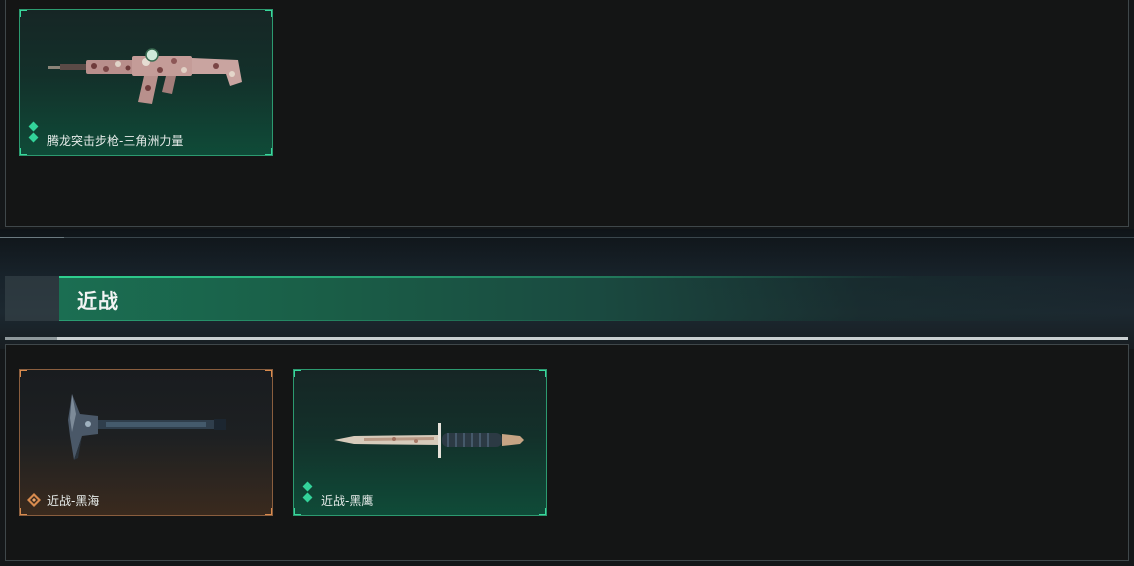 Image resolution: width=1134 pixels, height=566 pixels. What do you see at coordinates (115, 141) in the screenshot?
I see `item-name: 腾龙突击步枪-三角洲力量` at bounding box center [115, 141].